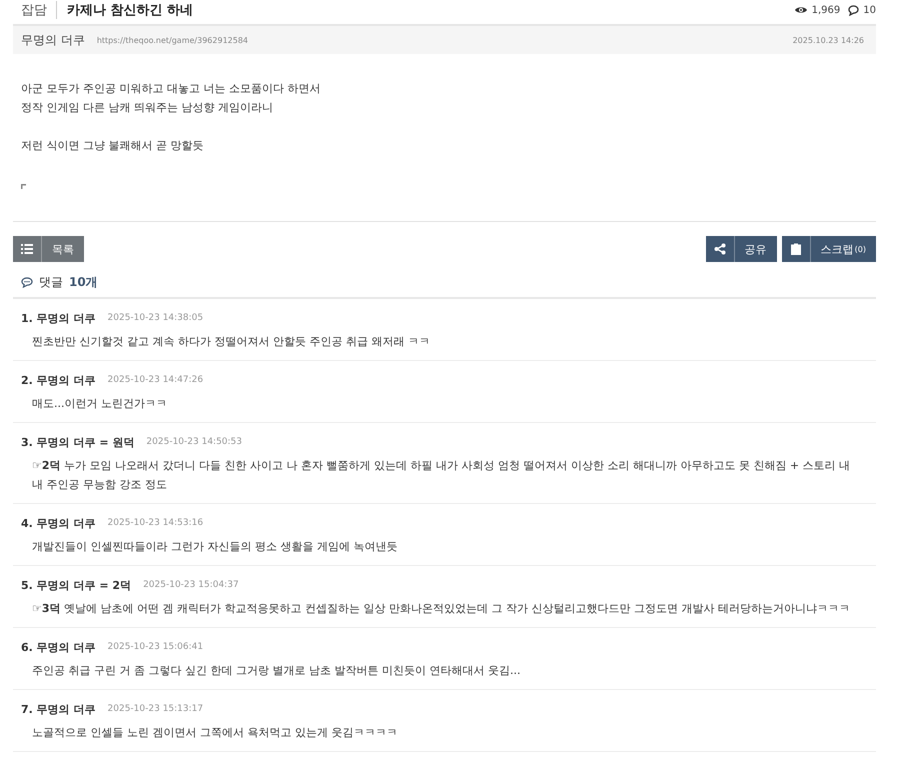  Describe the element at coordinates (869, 10) in the screenshot. I see `comment-count: 10` at that location.